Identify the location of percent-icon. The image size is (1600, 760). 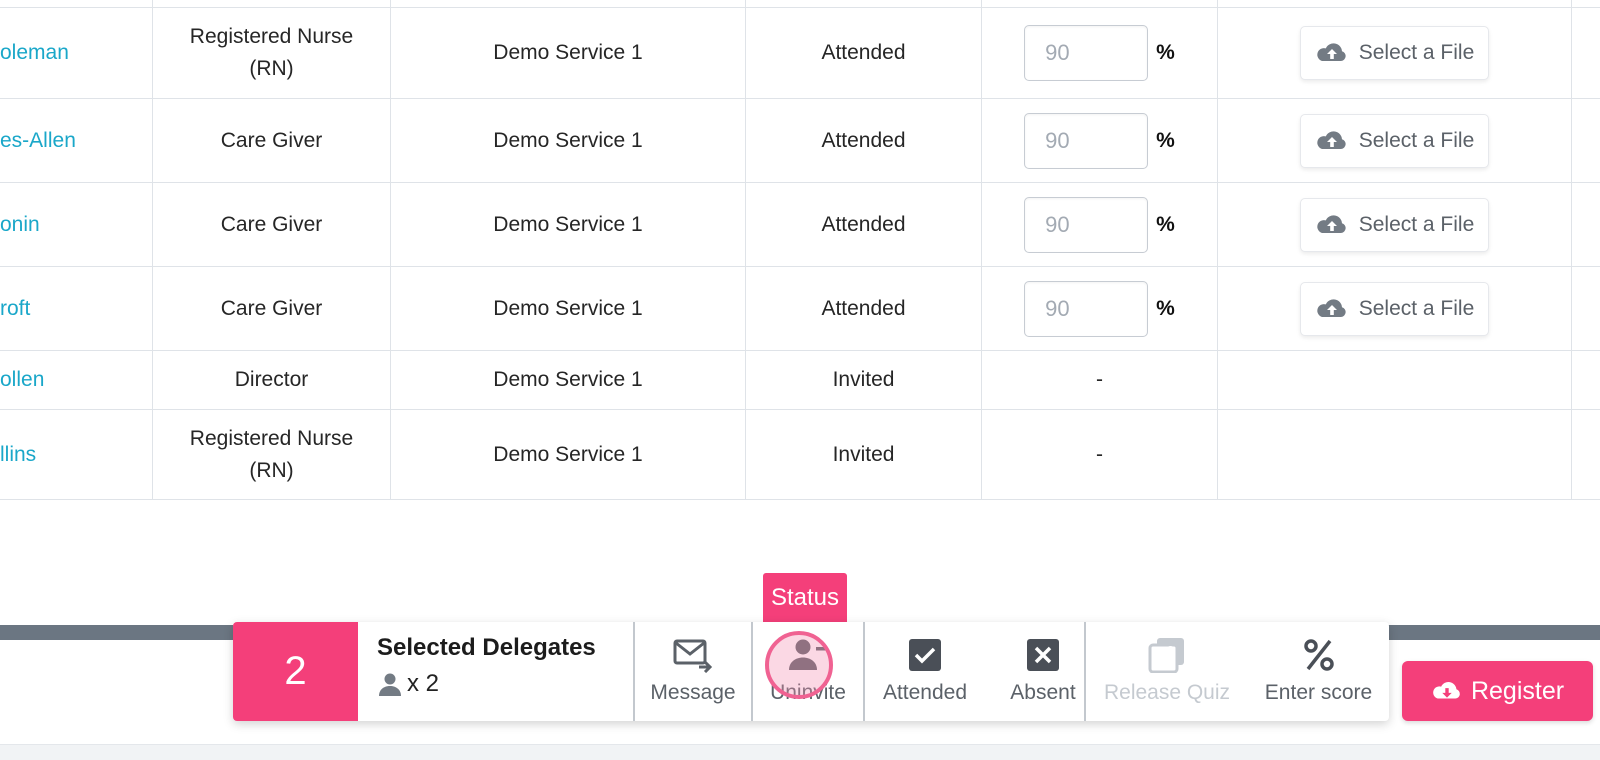
(1319, 655).